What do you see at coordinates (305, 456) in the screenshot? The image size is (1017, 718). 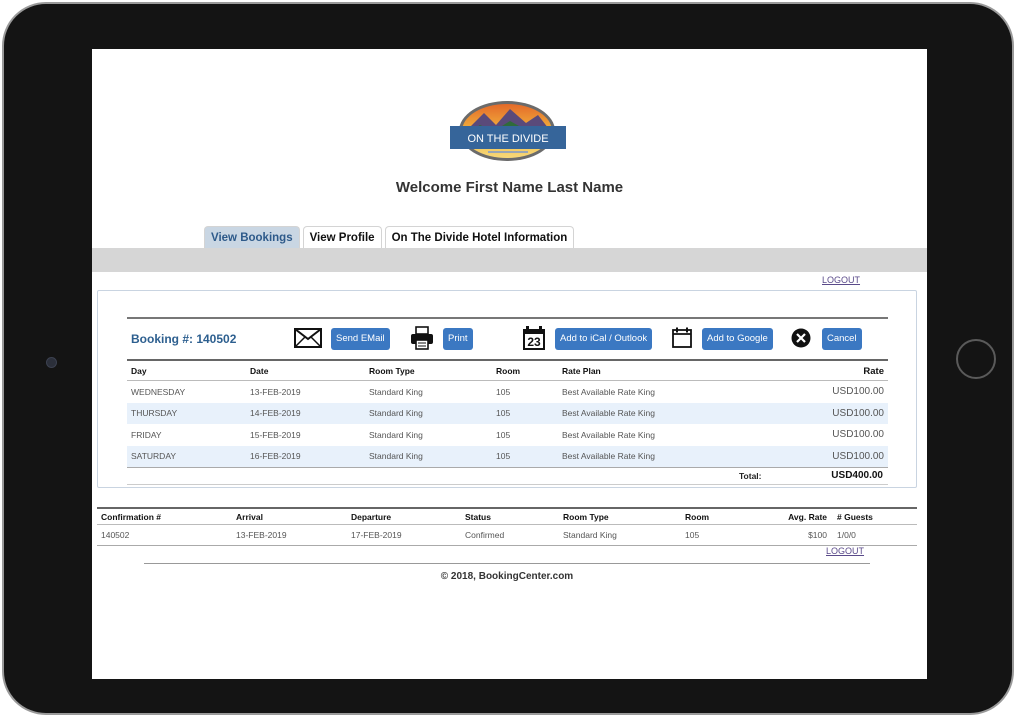 I see `cell-date: 16-FEB-2019` at bounding box center [305, 456].